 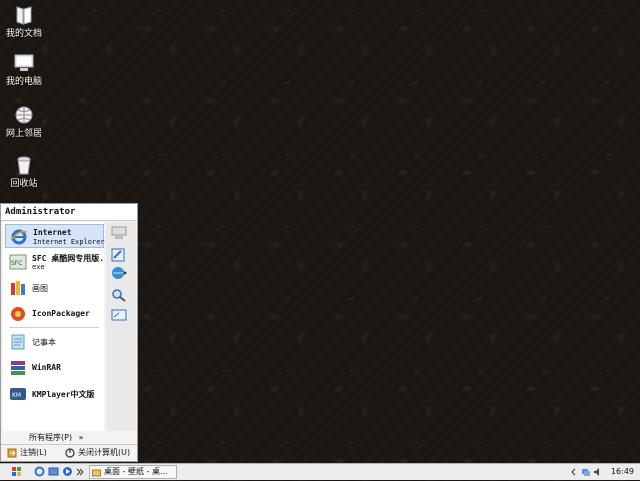 What do you see at coordinates (23, 34) in the screenshot?
I see `desktop-icon-label: 我的文档` at bounding box center [23, 34].